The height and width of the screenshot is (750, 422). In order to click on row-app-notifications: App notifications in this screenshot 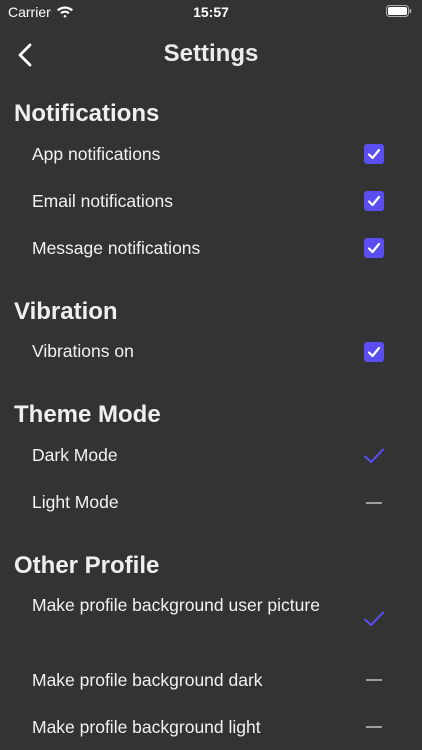, I will do `click(211, 154)`.